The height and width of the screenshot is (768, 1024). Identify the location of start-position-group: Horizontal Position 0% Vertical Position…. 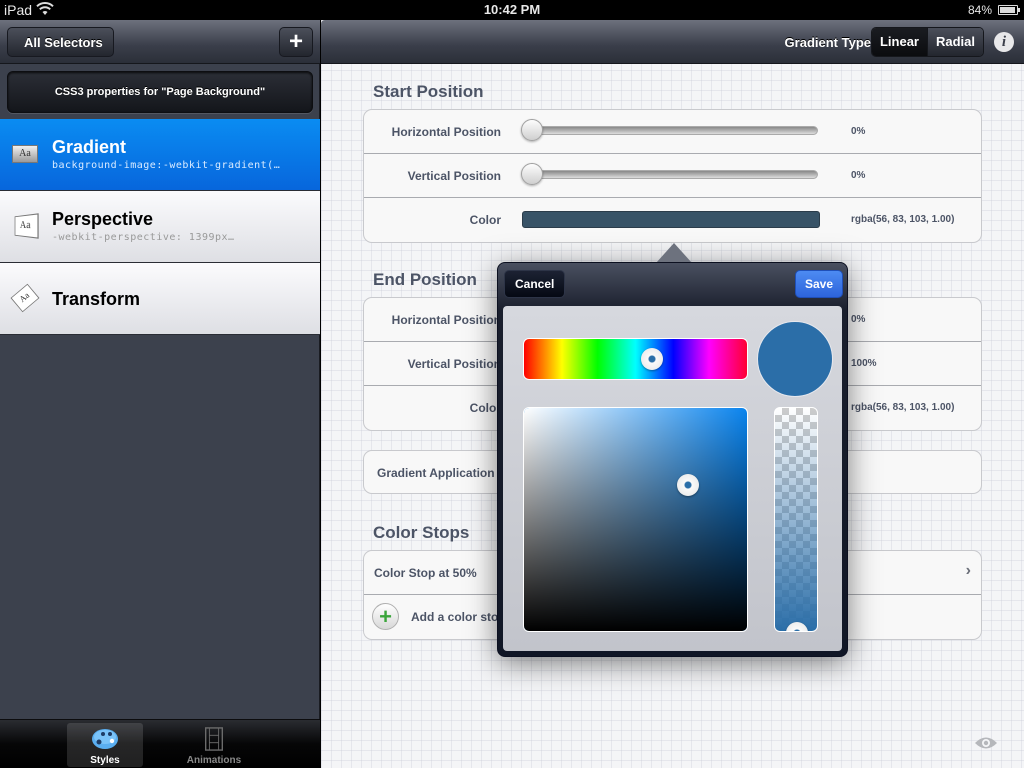
(672, 176).